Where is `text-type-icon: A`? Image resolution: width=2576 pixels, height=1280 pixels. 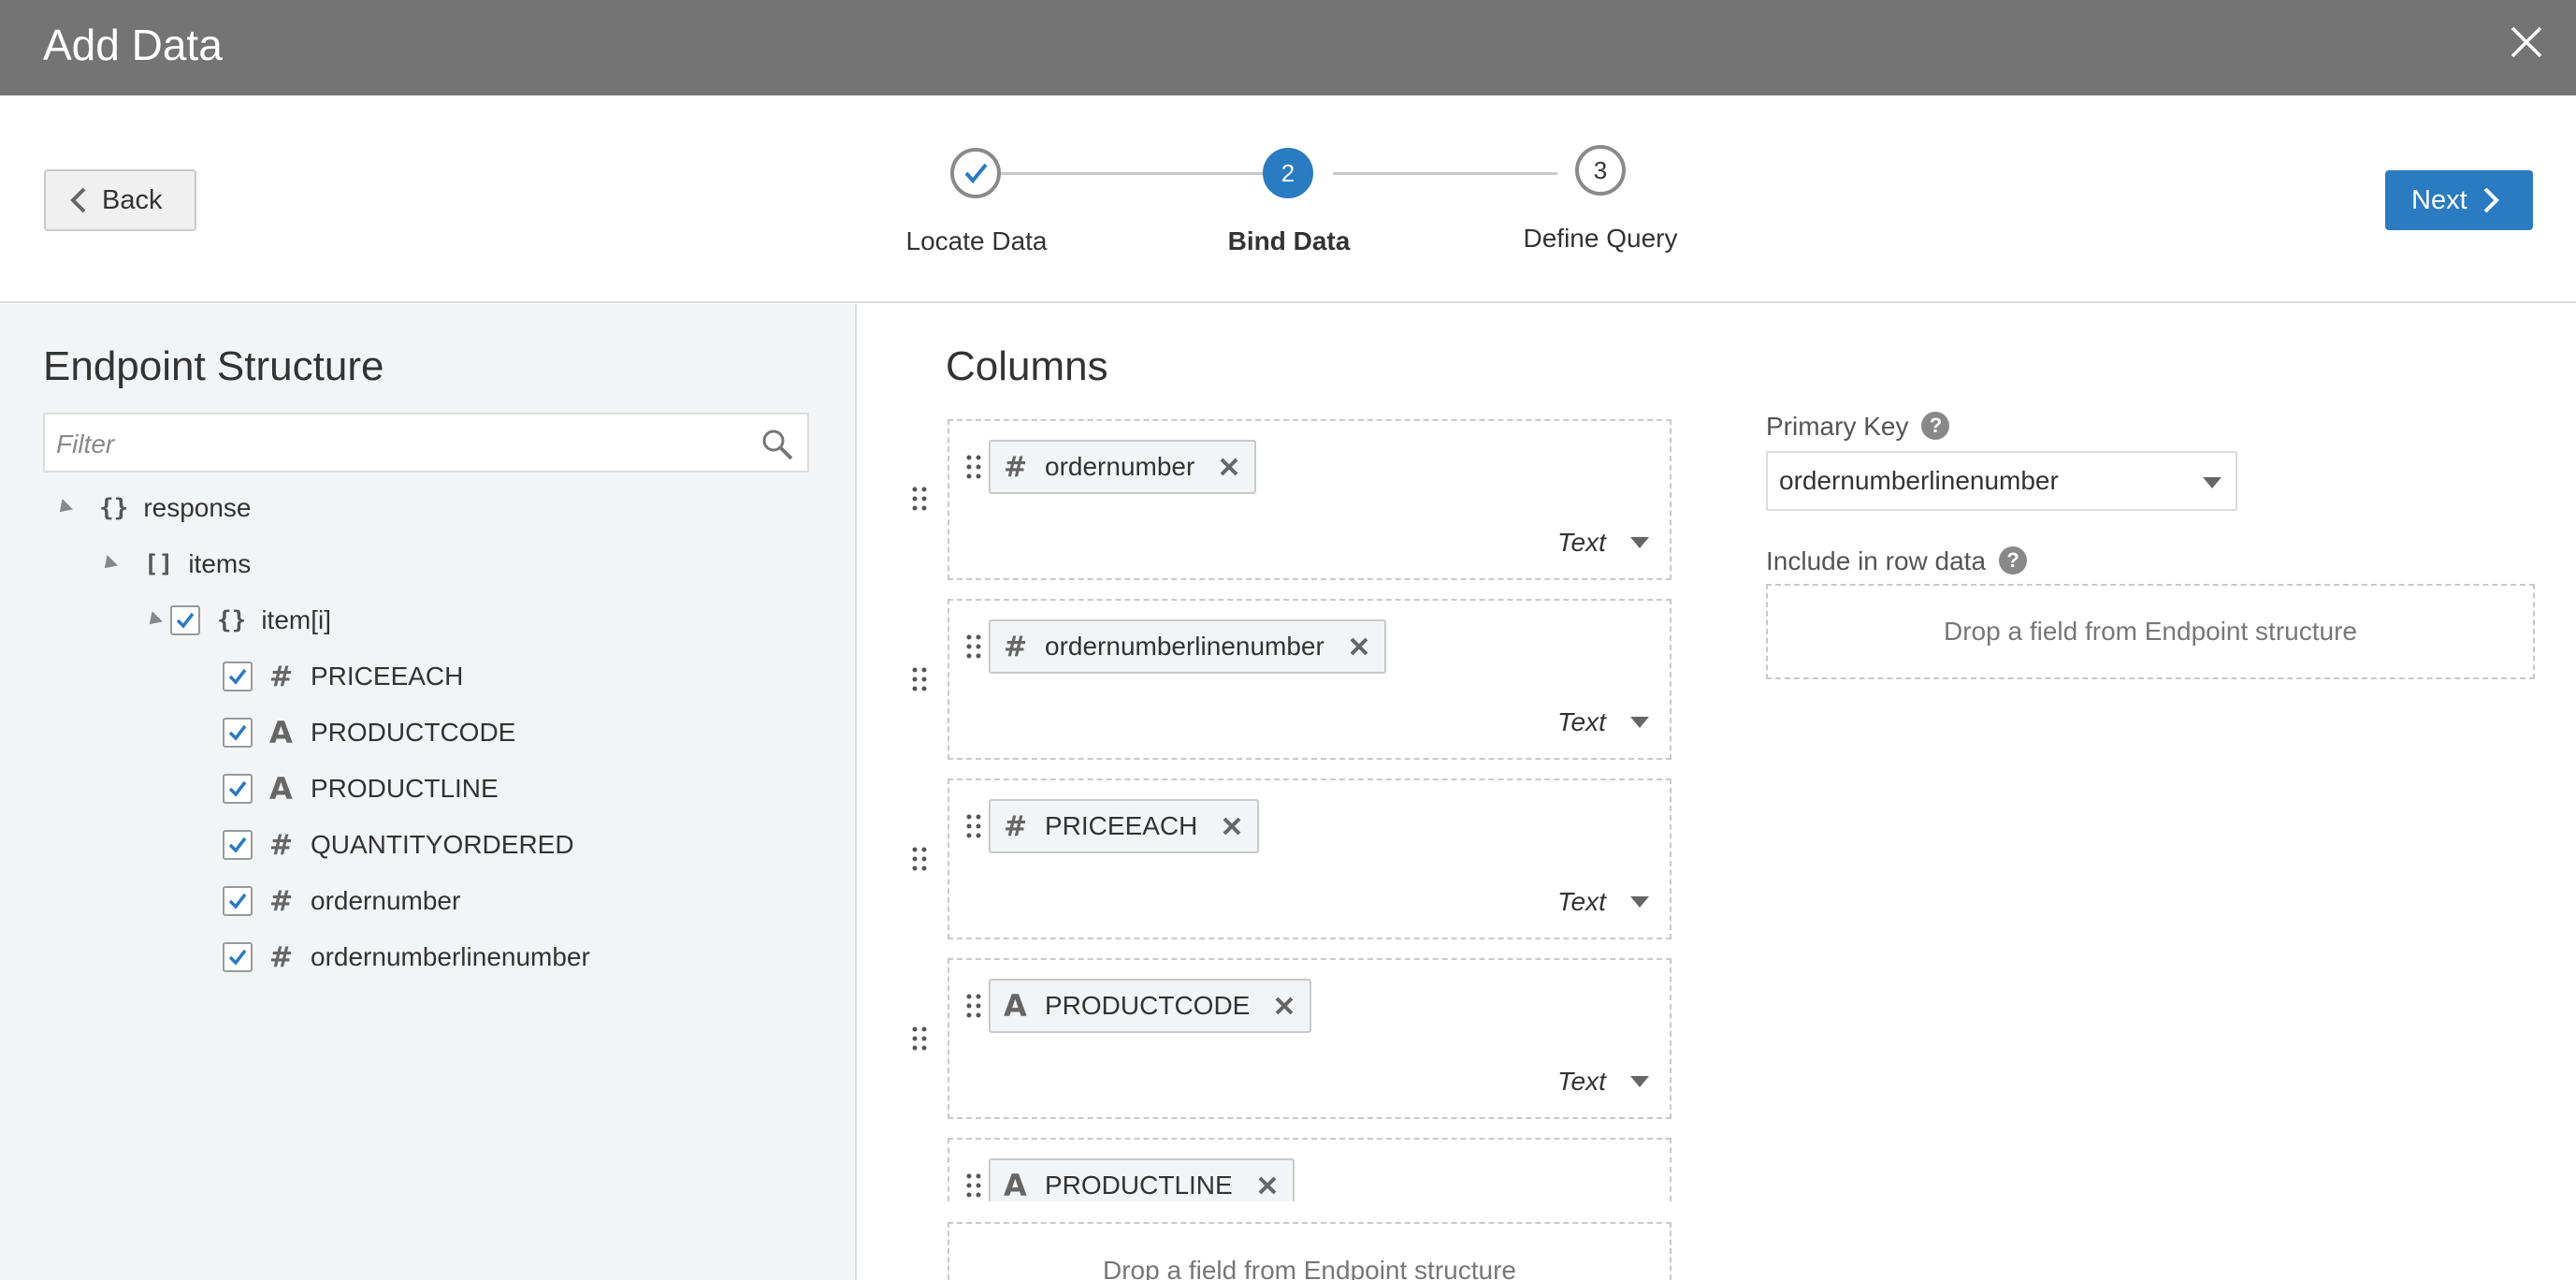
text-type-icon: A is located at coordinates (281, 733).